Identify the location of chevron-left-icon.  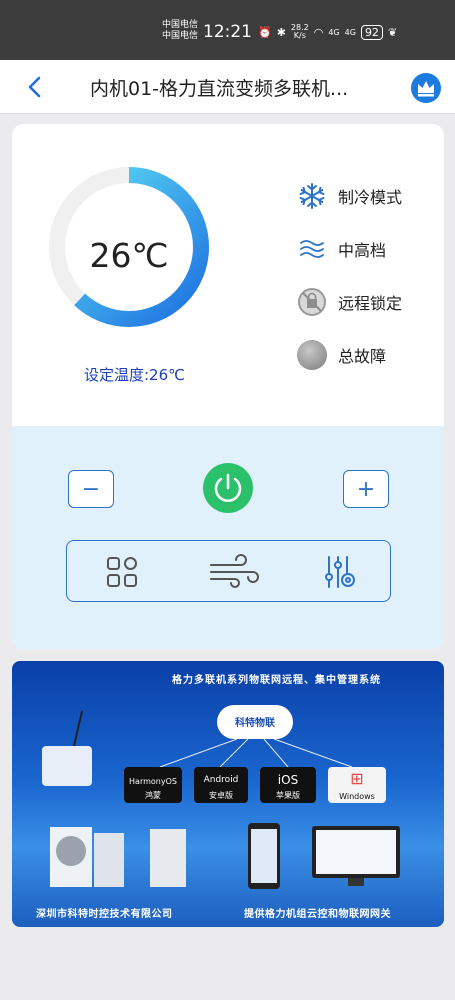
(35, 87).